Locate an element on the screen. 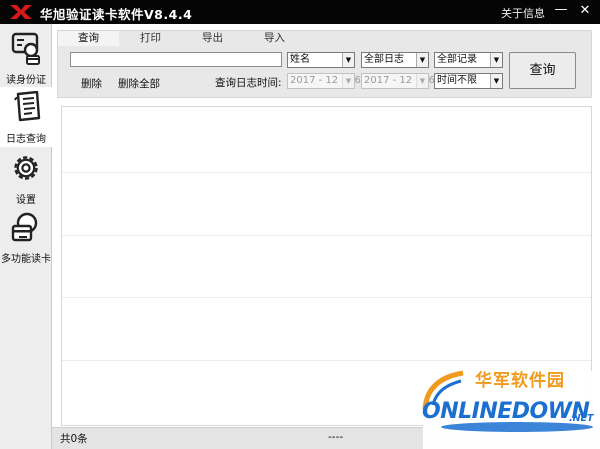  tab-print: 打印 is located at coordinates (150, 38).